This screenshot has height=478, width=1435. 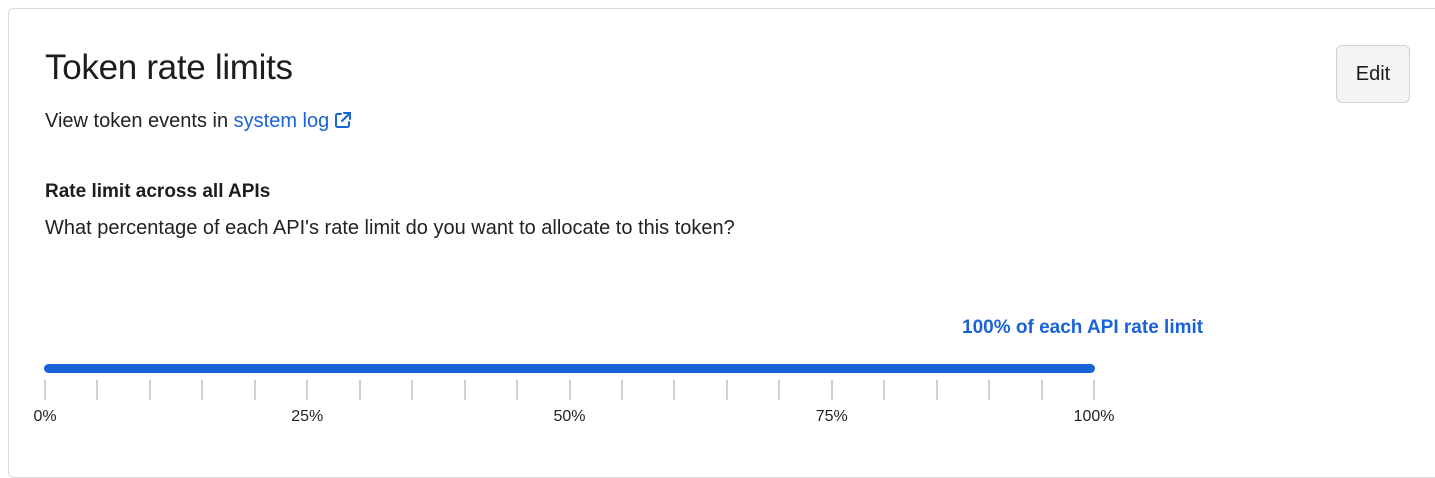 I want to click on slider-fill, so click(x=569, y=368).